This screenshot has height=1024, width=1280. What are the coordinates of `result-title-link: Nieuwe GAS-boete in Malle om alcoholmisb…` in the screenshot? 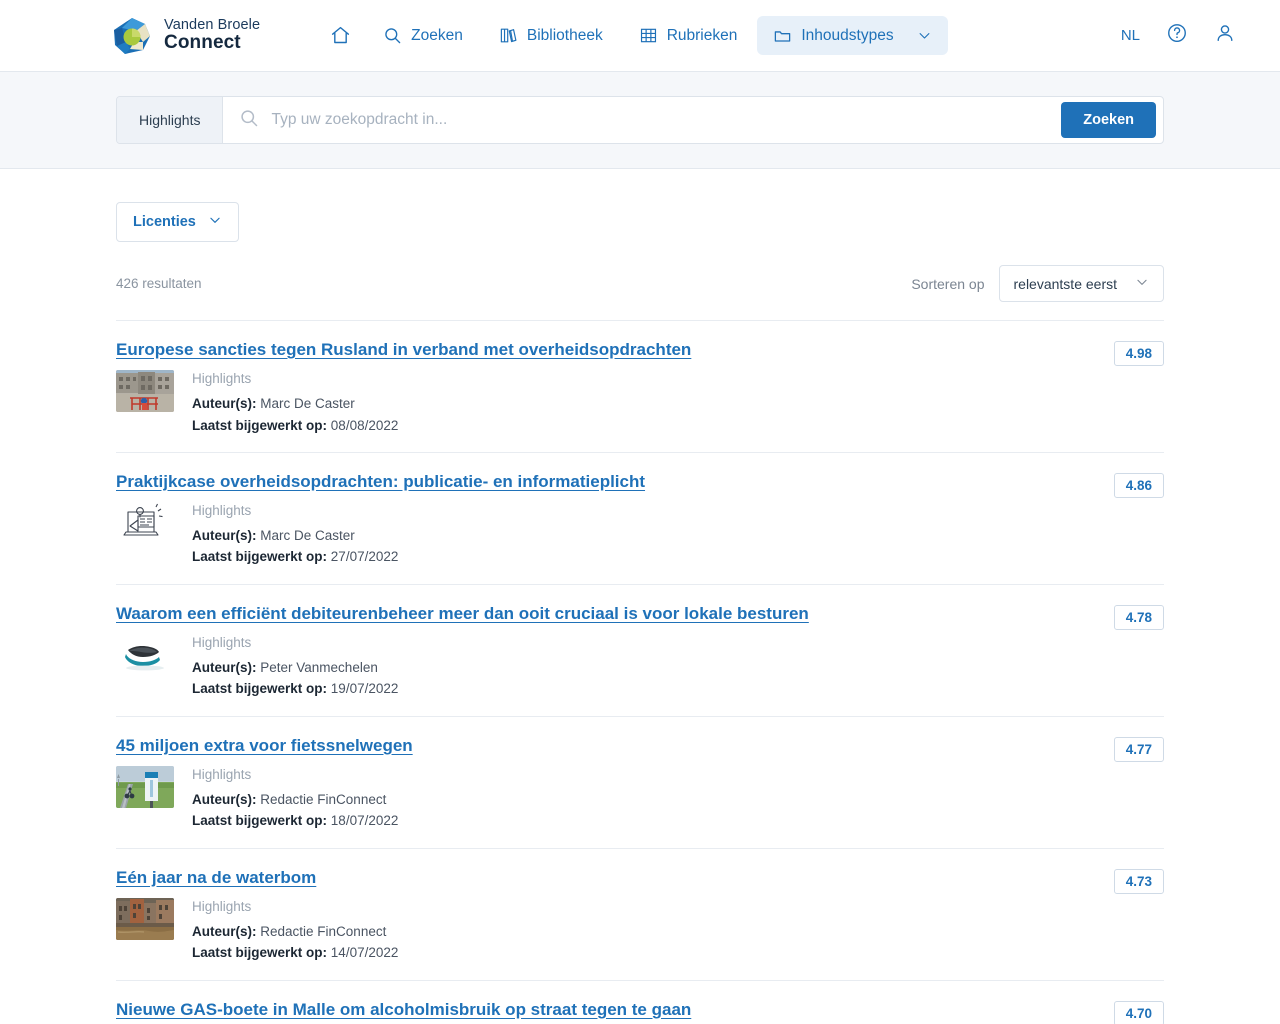 It's located at (403, 1009).